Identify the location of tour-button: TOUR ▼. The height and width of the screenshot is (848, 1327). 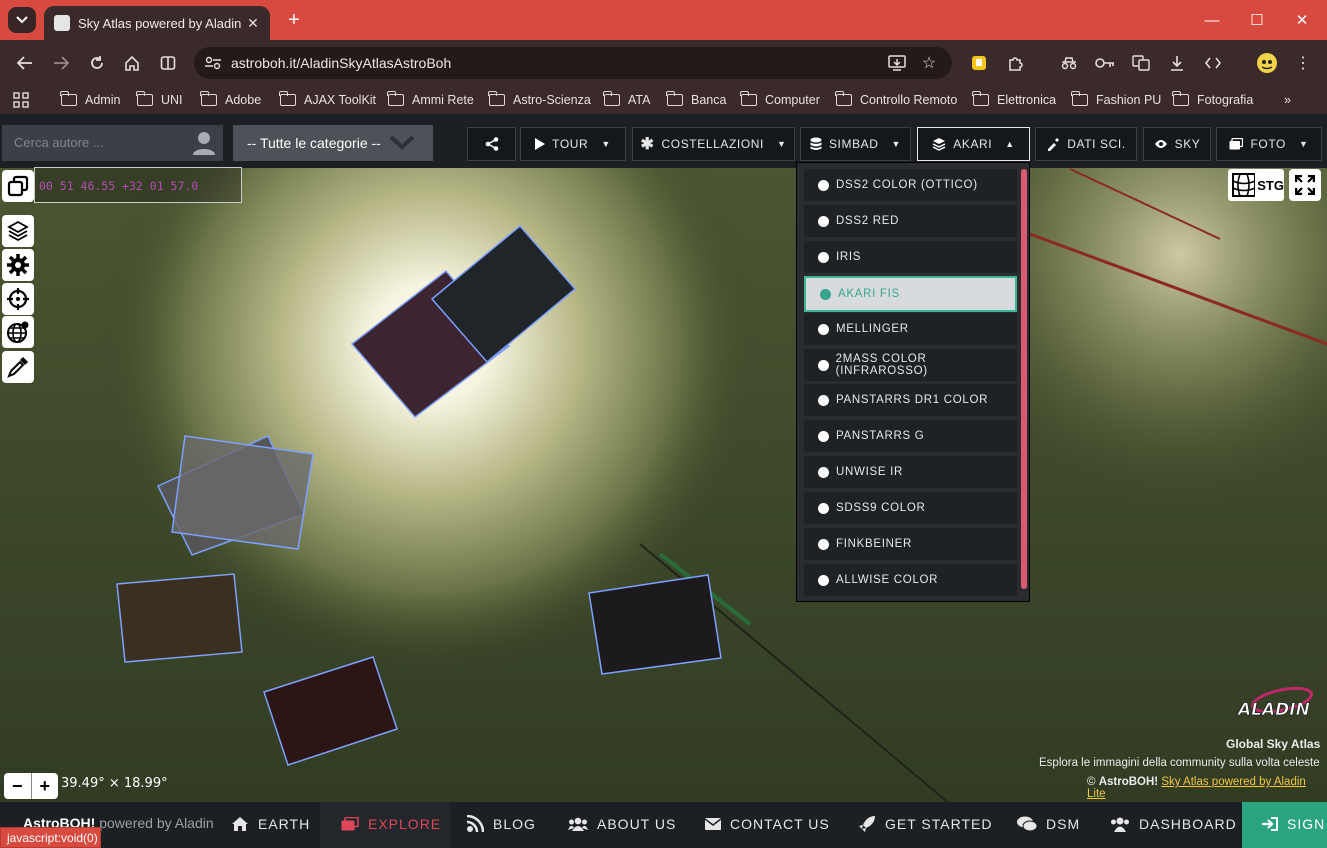
(573, 144).